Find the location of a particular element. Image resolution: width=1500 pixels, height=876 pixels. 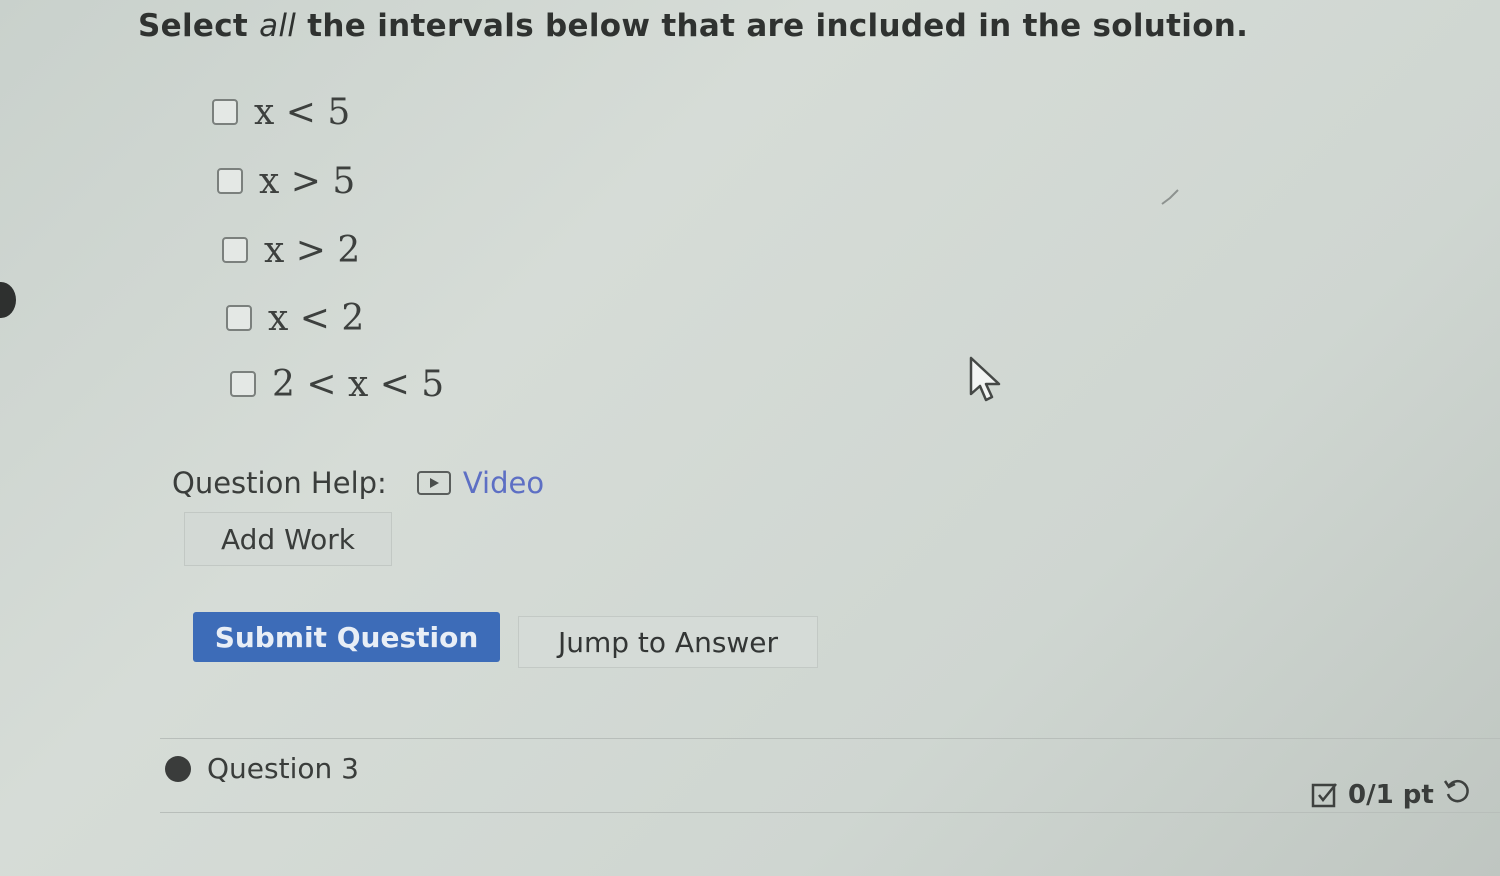

retry-icon is located at coordinates (1457, 794).